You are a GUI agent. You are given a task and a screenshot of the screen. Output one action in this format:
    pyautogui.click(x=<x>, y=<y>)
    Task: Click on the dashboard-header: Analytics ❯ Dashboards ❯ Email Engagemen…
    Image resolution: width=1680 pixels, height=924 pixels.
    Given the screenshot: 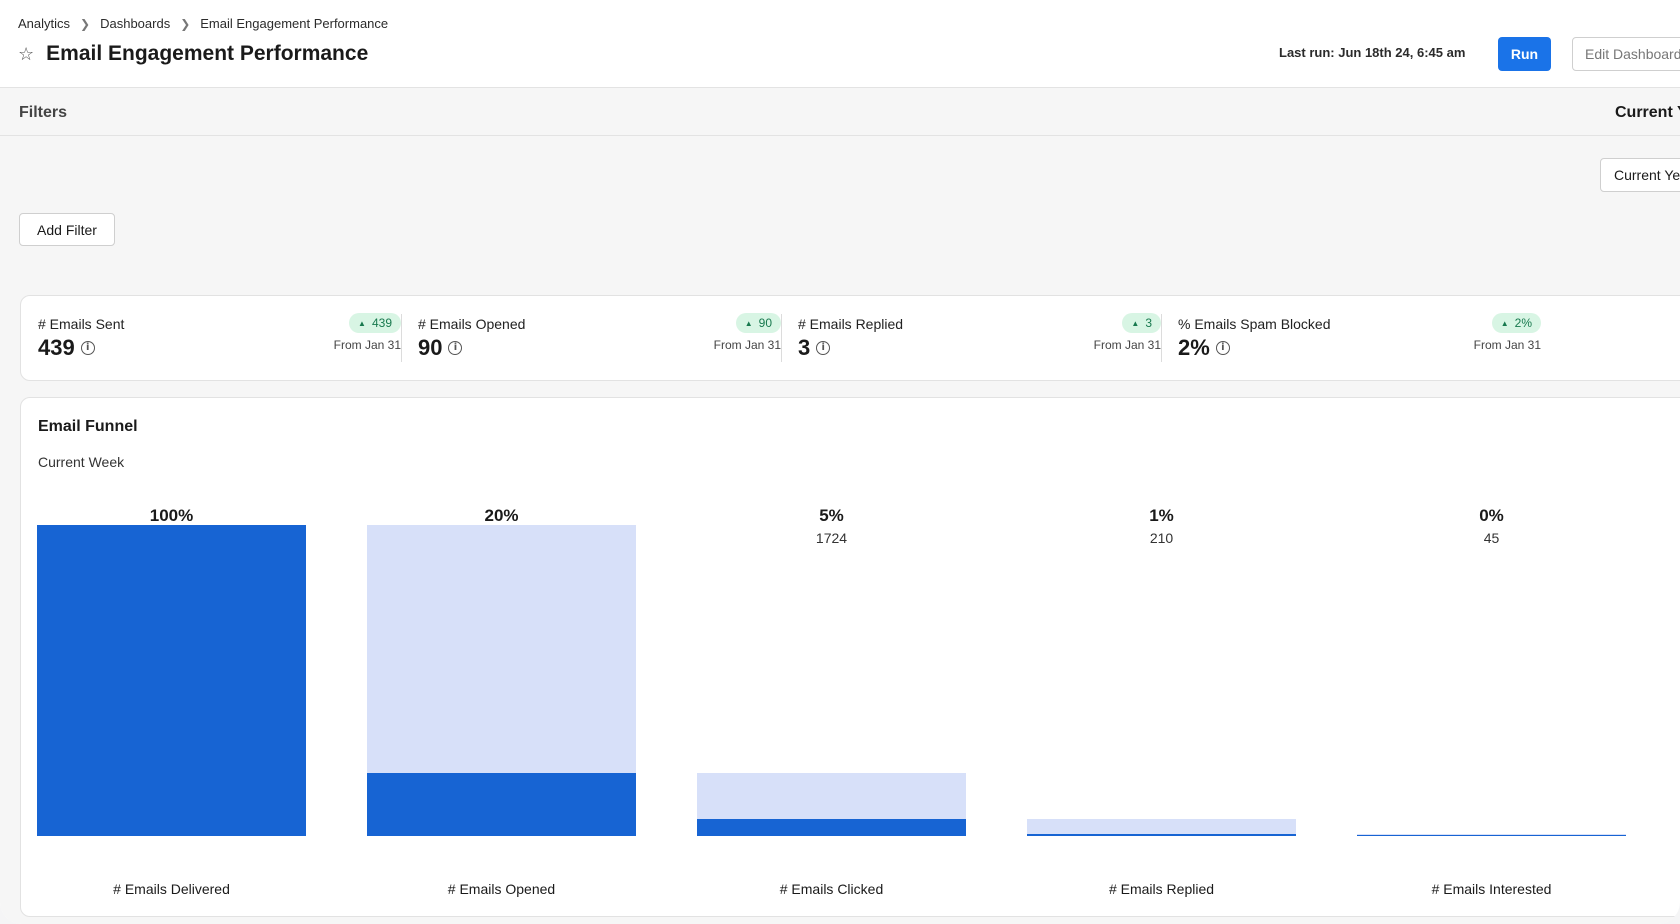 What is the action you would take?
    pyautogui.click(x=840, y=44)
    